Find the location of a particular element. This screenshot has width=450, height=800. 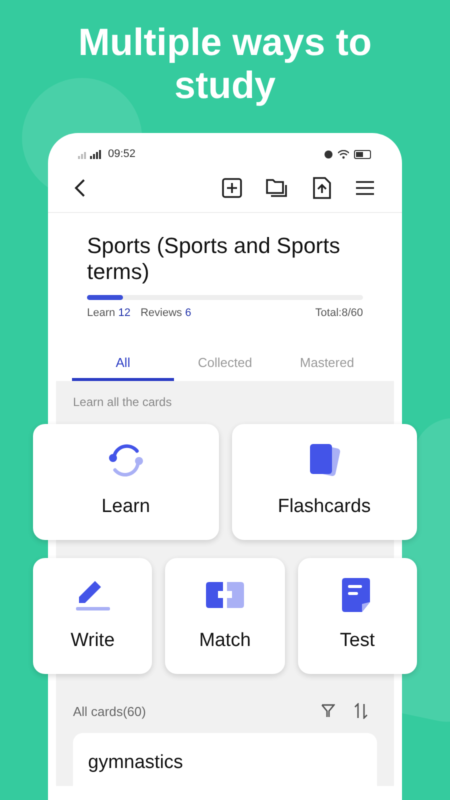

back-icon is located at coordinates (80, 188).